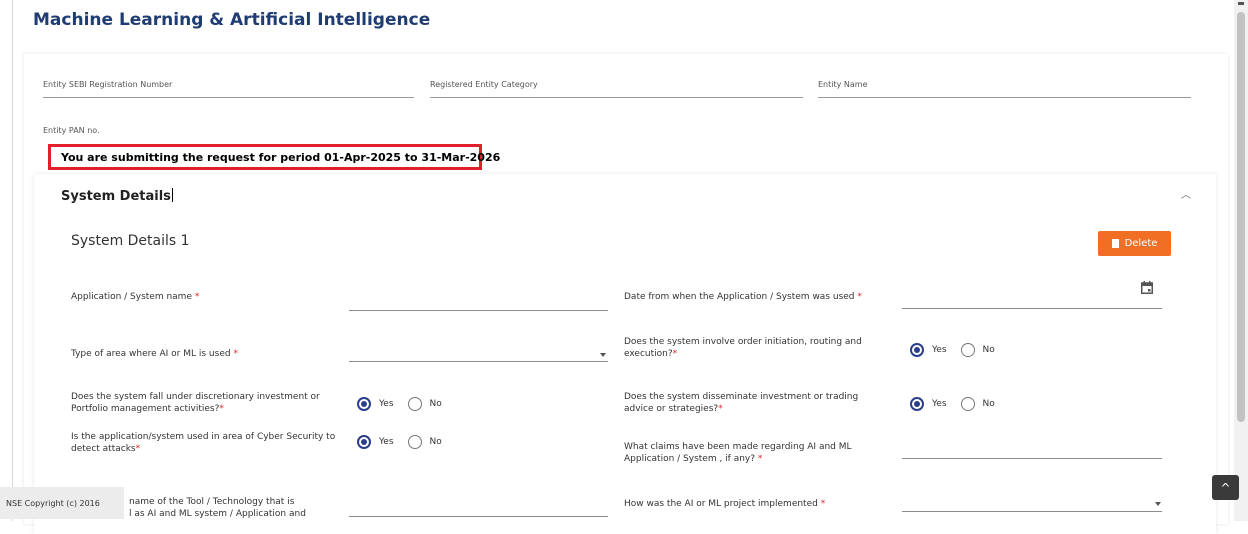 This screenshot has height=534, width=1248. Describe the element at coordinates (130, 241) in the screenshot. I see `subsection-title: System Details 1` at that location.